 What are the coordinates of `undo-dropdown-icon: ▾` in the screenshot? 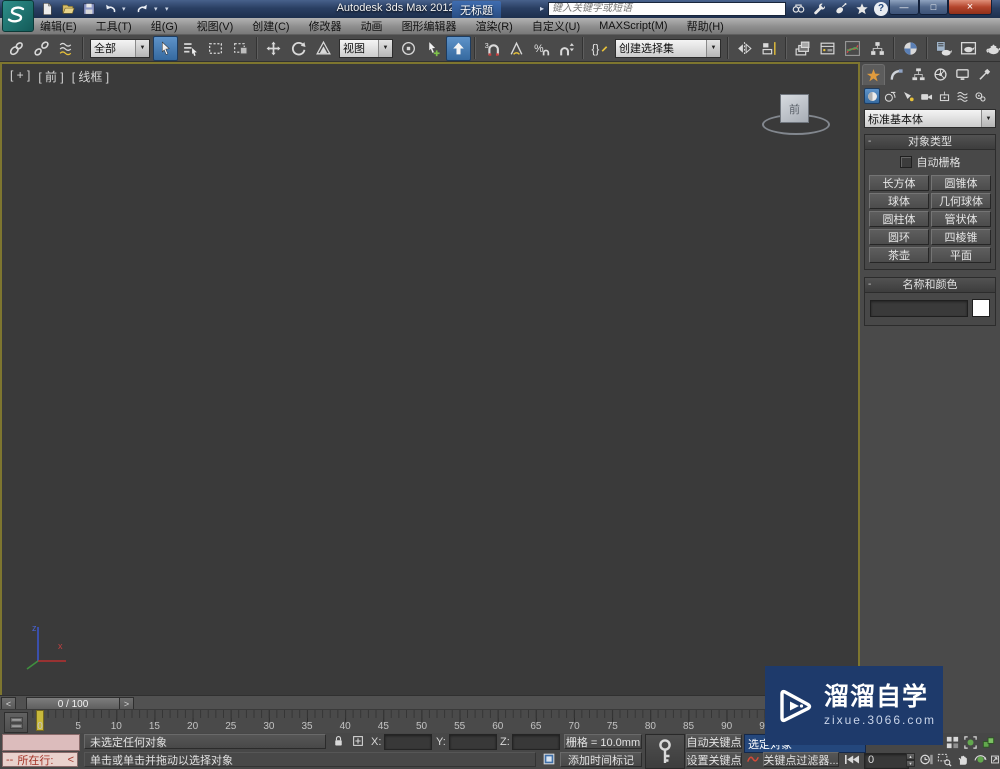 It's located at (126, 9).